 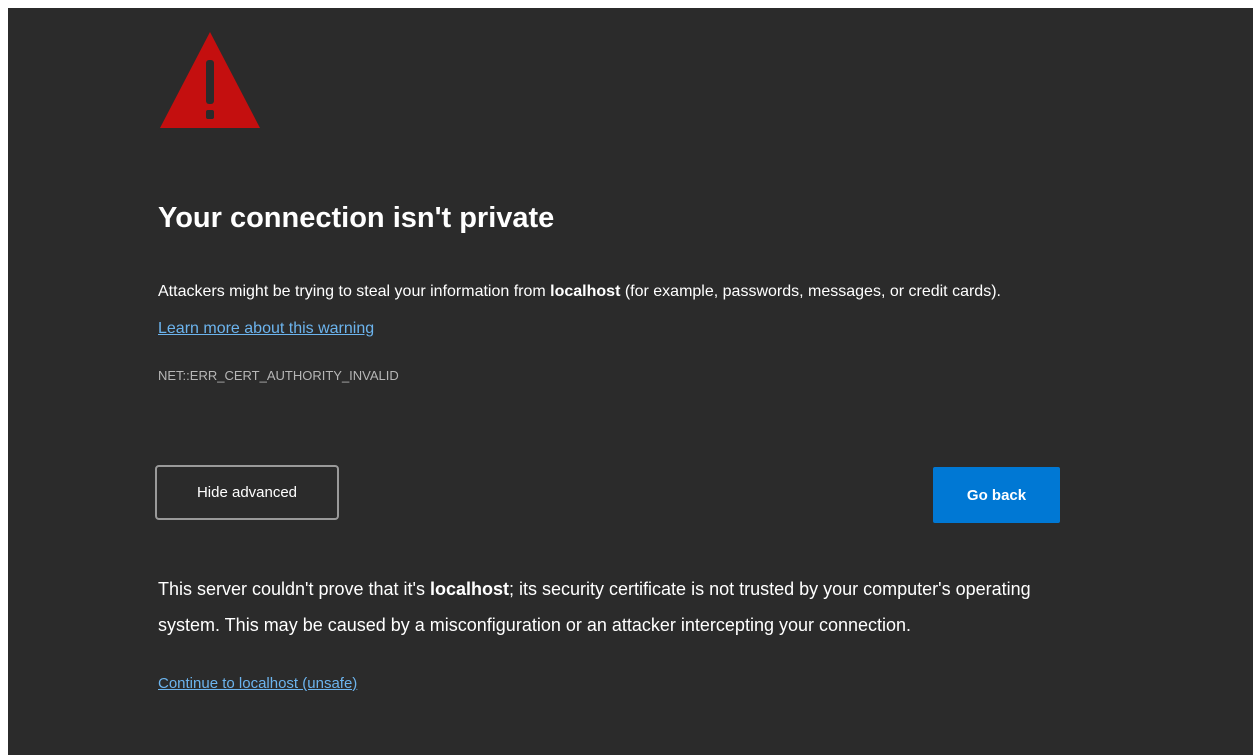 I want to click on go-back-button: Go back, so click(x=996, y=495).